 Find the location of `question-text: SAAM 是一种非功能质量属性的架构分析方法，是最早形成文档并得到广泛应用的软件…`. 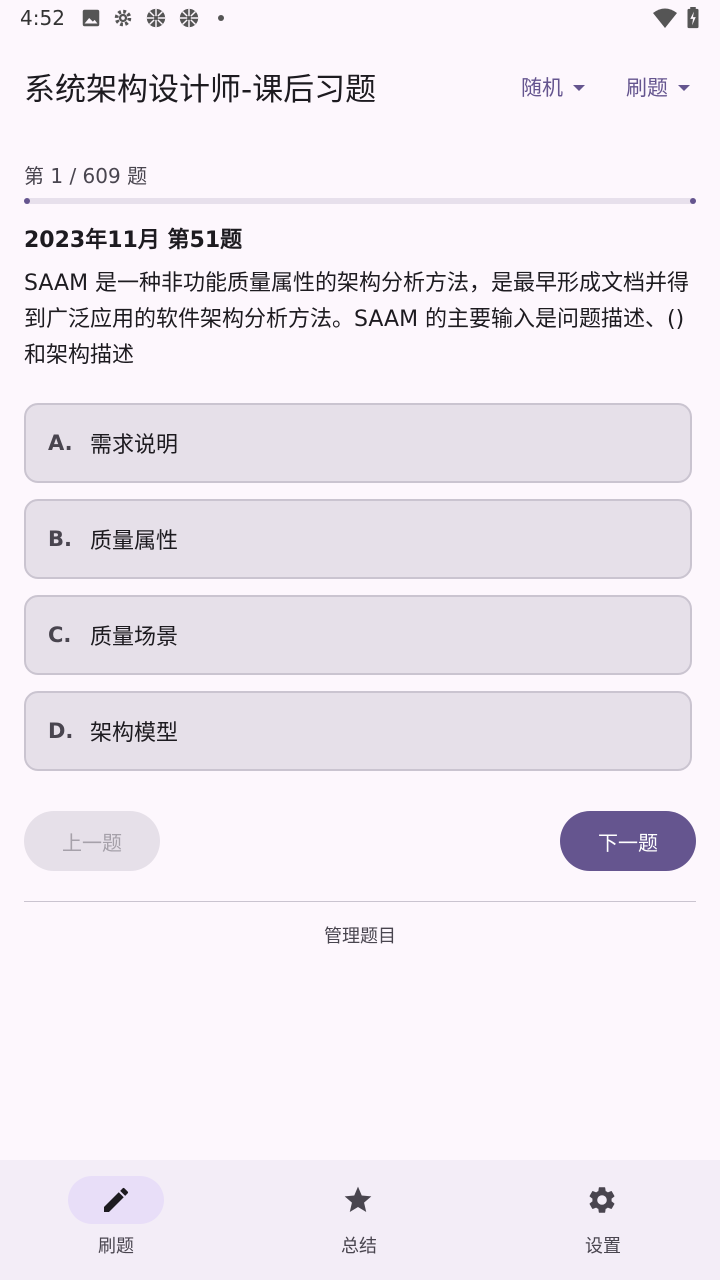

question-text: SAAM 是一种非功能质量属性的架构分析方法，是最早形成文档并得到广泛应用的软件… is located at coordinates (357, 319).